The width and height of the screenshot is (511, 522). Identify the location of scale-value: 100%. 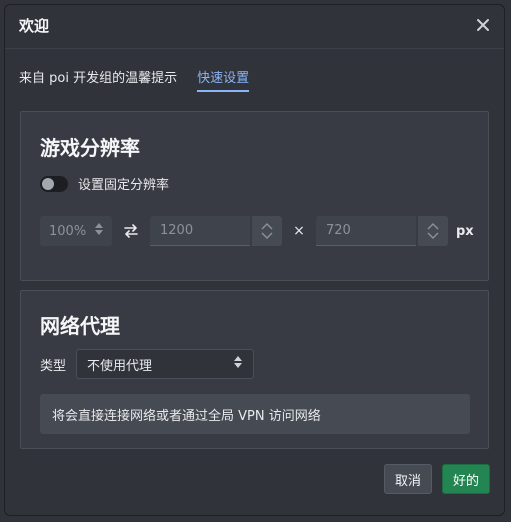
(68, 231).